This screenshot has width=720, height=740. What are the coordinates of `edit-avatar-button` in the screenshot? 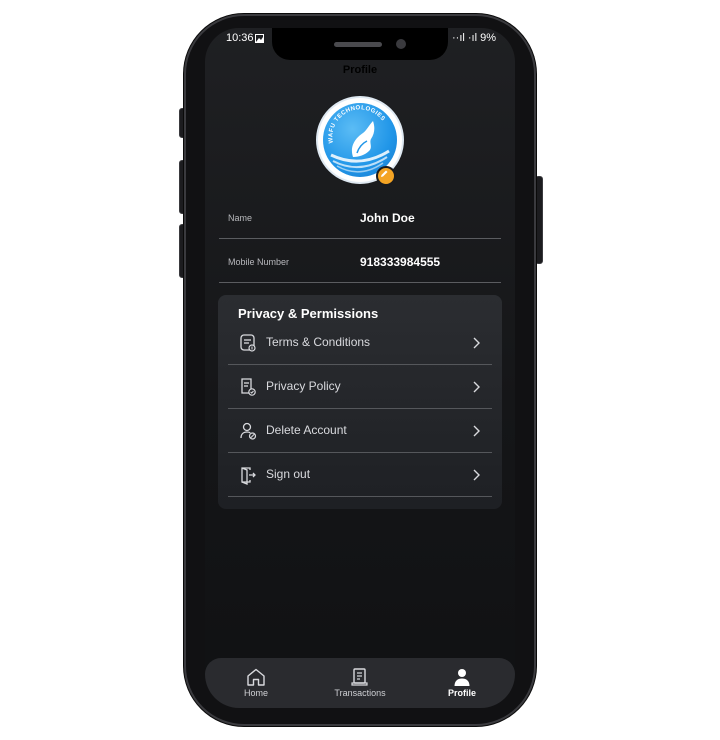 It's located at (386, 176).